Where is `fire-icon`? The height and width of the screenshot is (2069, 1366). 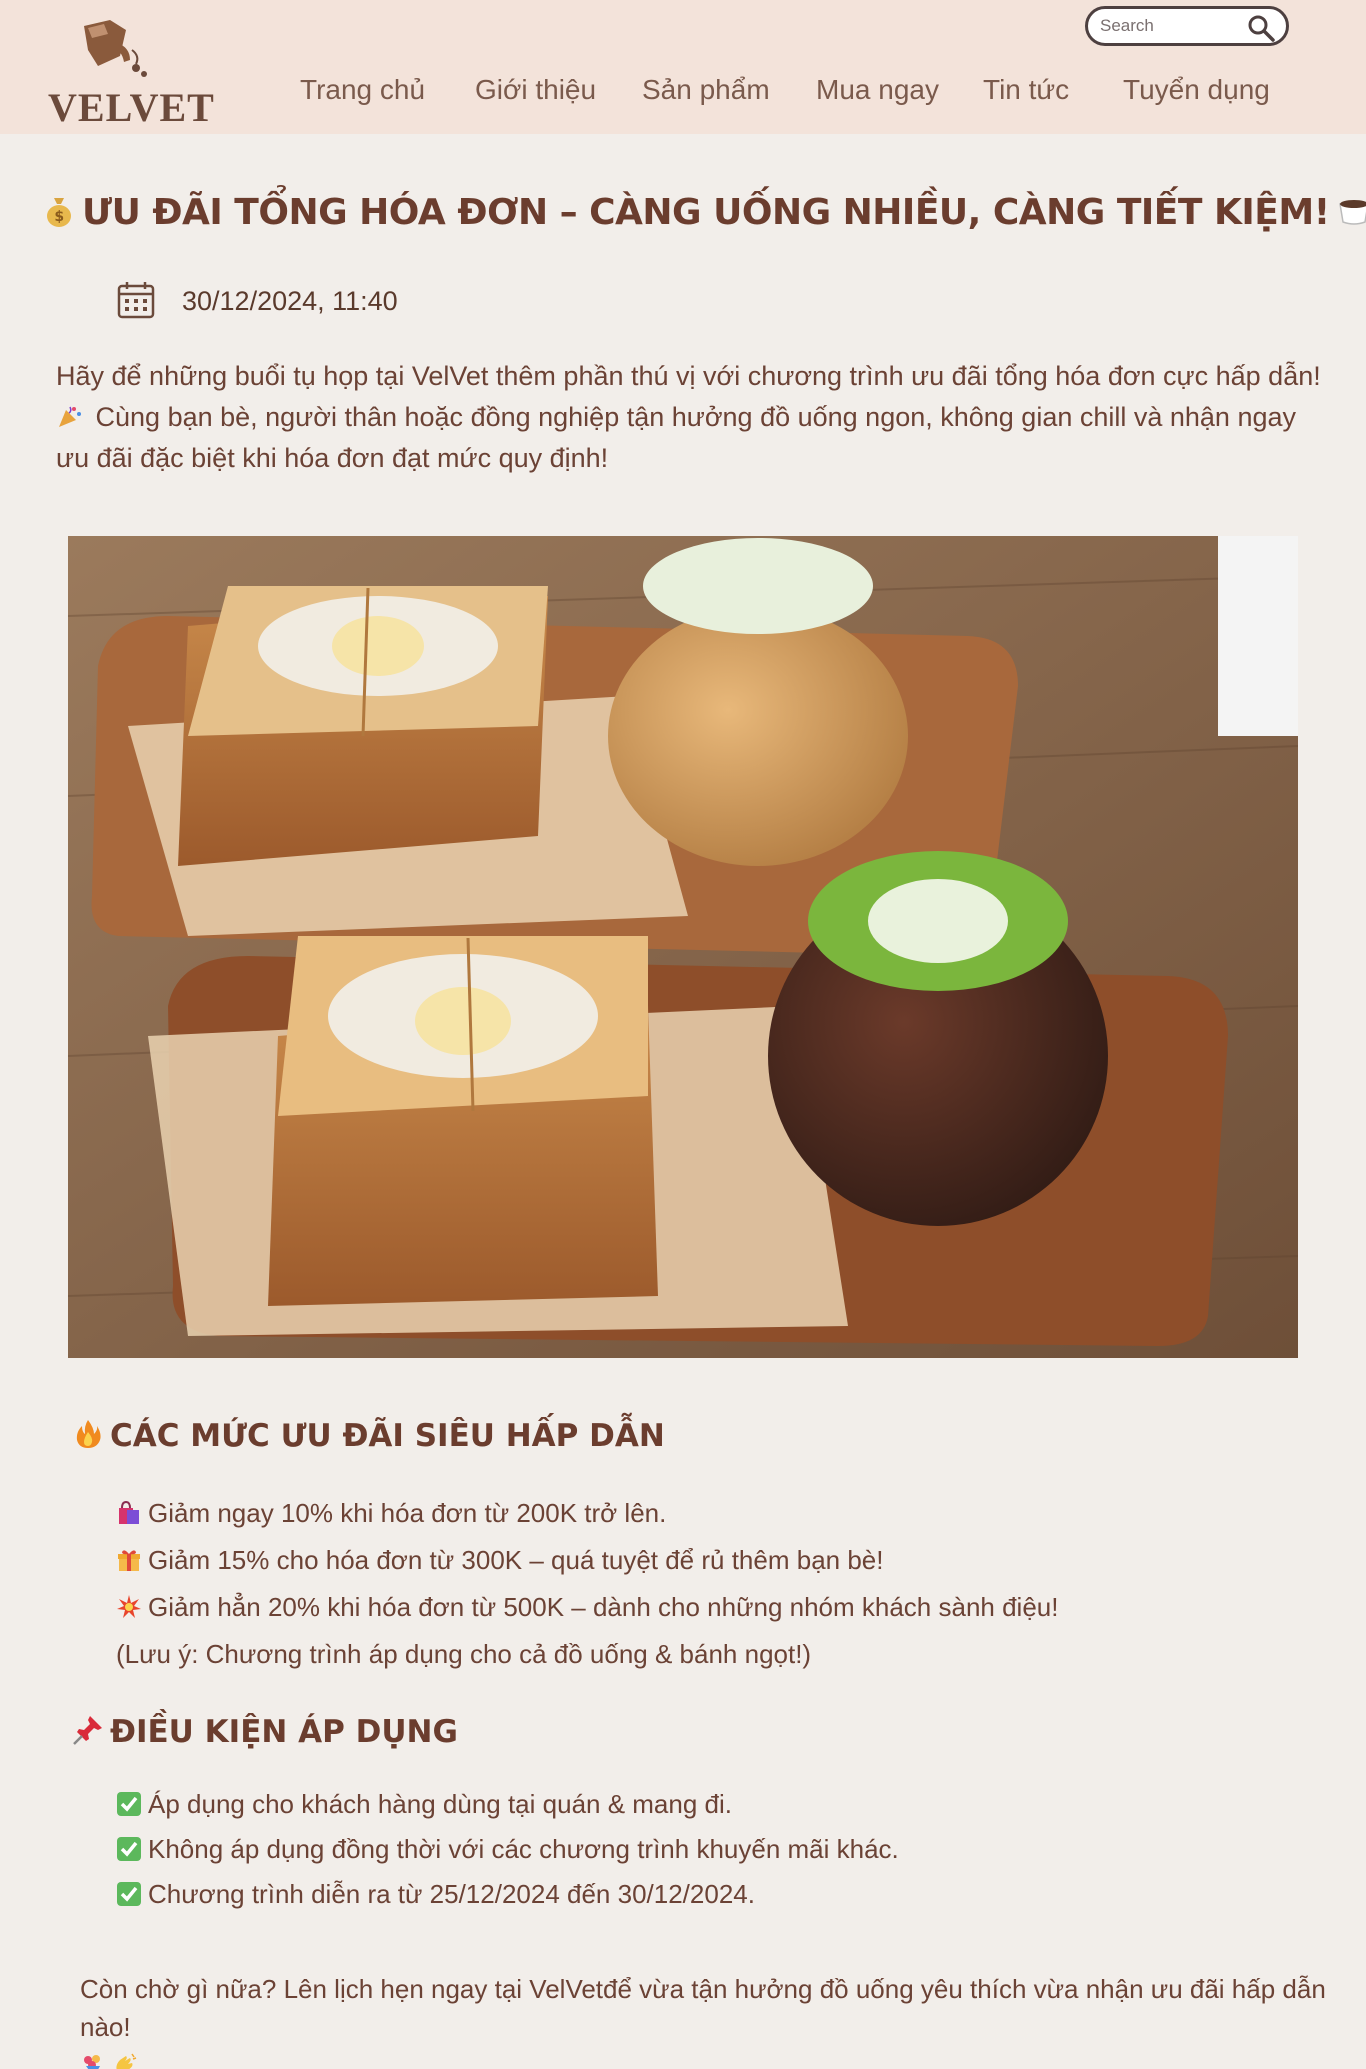 fire-icon is located at coordinates (88, 1434).